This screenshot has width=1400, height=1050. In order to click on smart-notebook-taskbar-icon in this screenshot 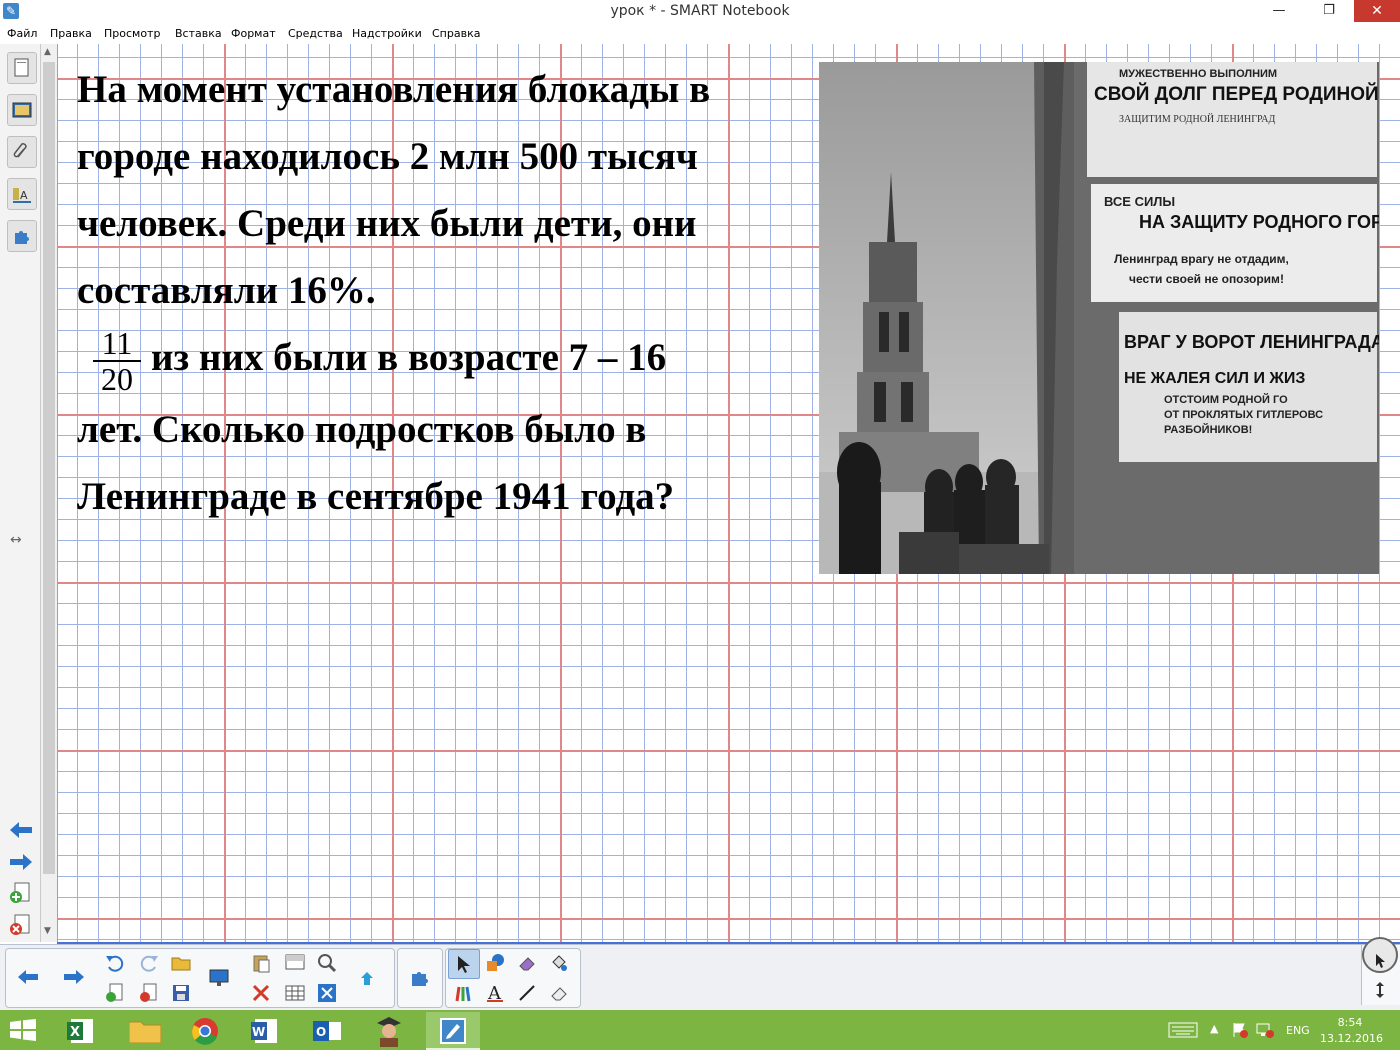, I will do `click(453, 1031)`.